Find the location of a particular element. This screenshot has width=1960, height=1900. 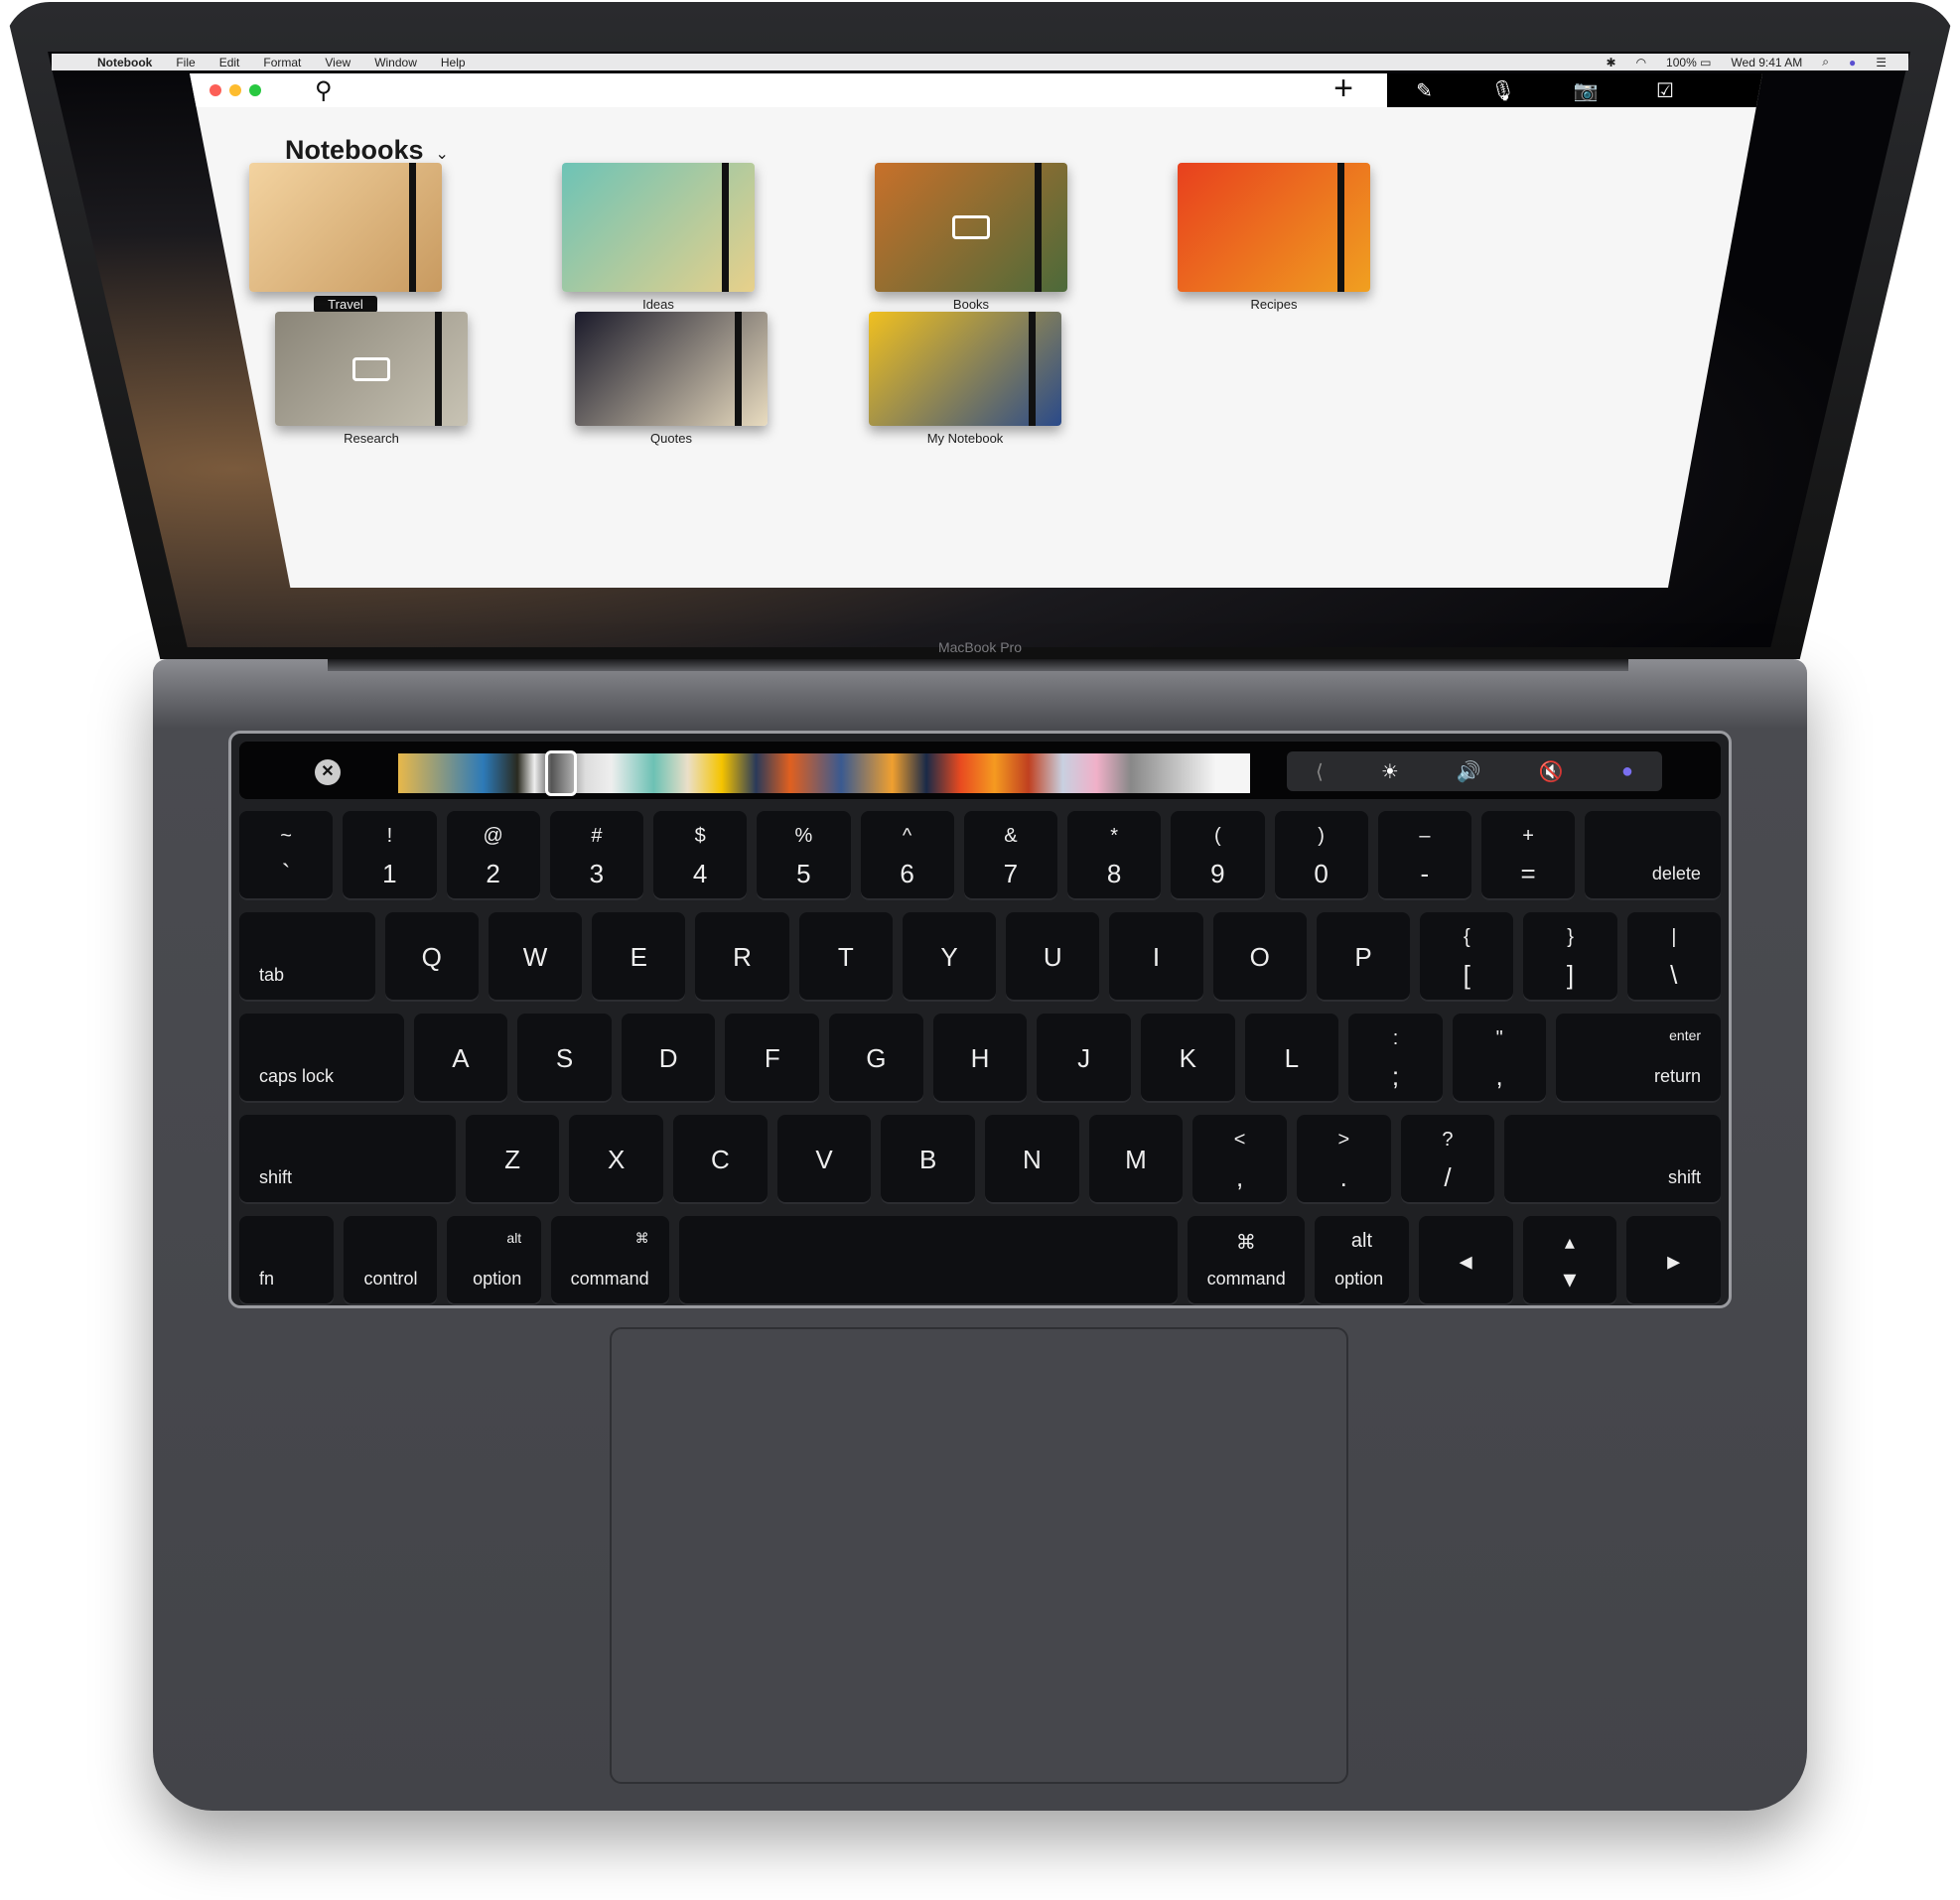

key: E is located at coordinates (639, 957).